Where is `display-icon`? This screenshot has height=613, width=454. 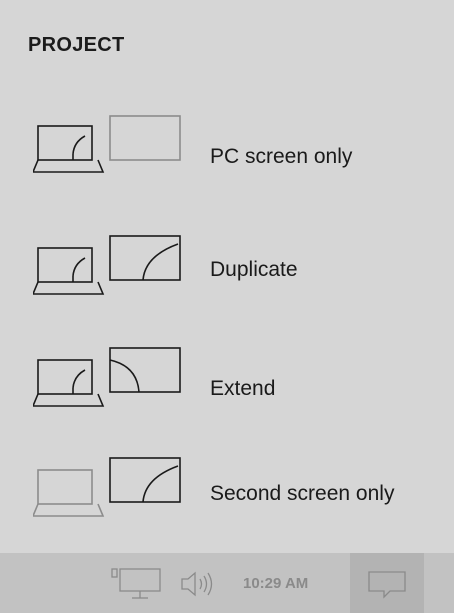 display-icon is located at coordinates (136, 584).